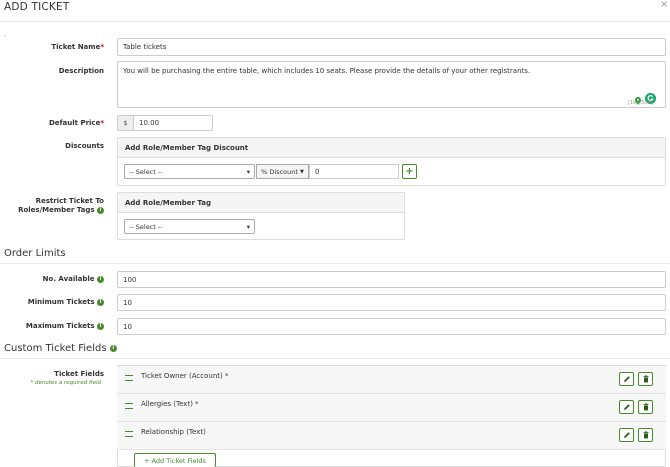  Describe the element at coordinates (76, 123) in the screenshot. I see `default-price-label: Default Price*` at that location.